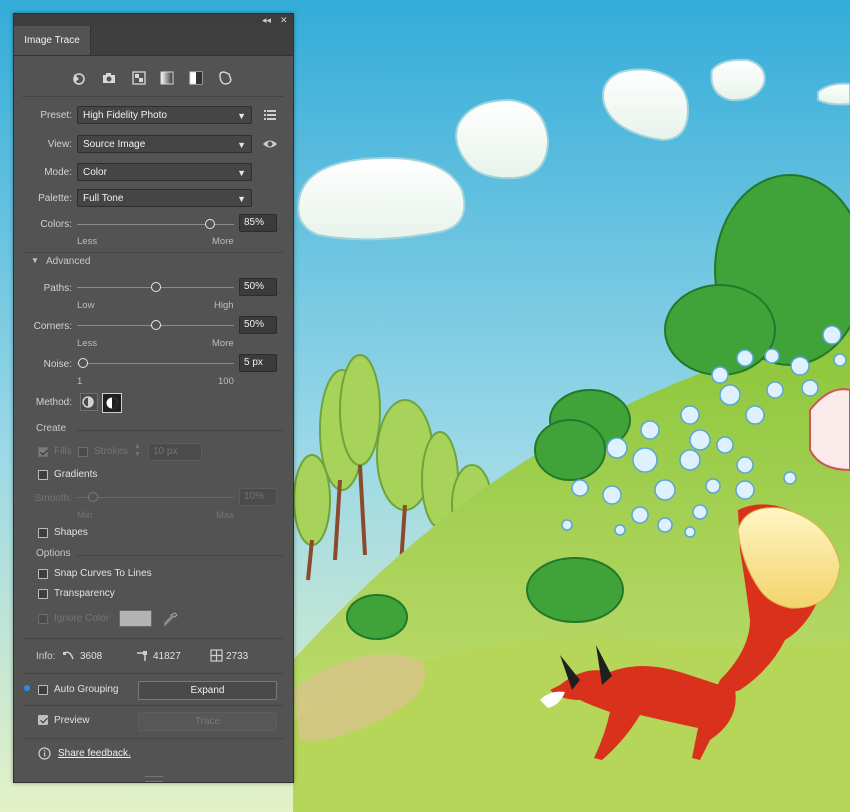  I want to click on preset-icons-row, so click(156, 79).